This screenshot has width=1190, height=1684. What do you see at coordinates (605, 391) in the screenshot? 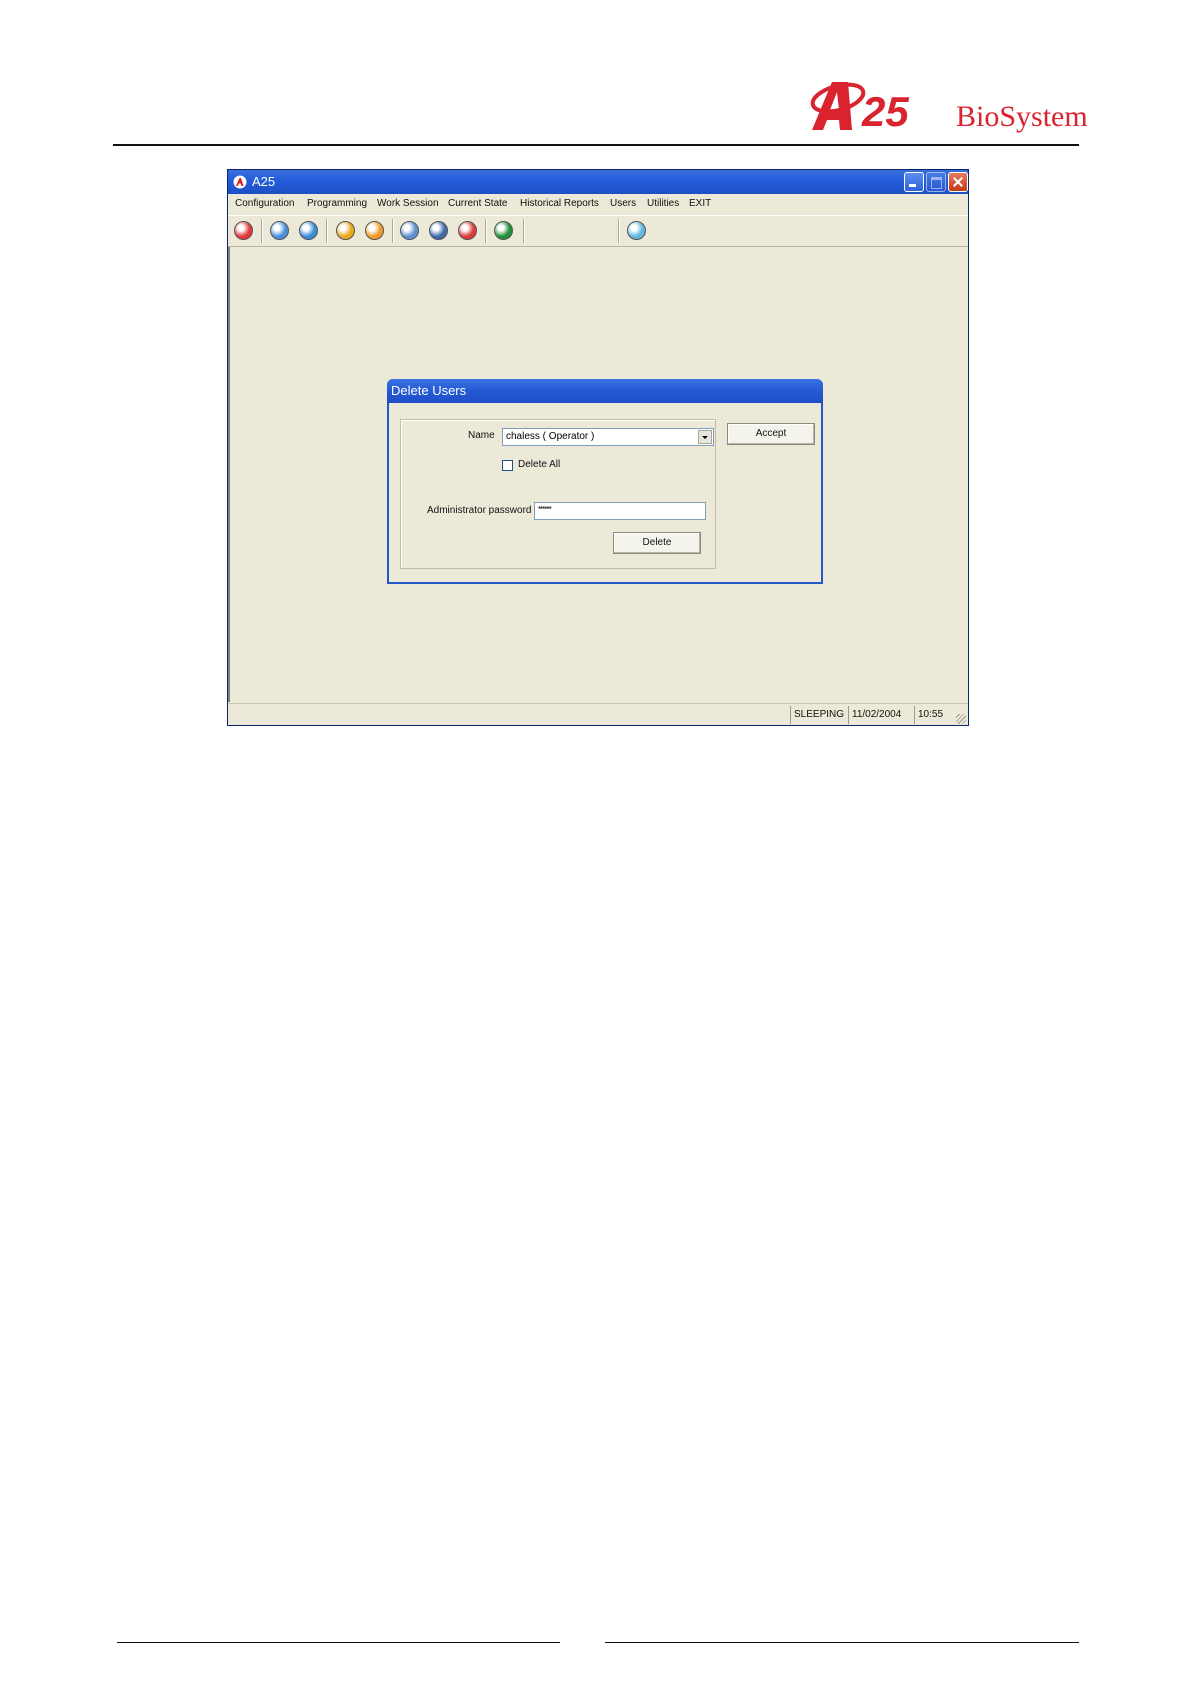
I see `dialog-title-bar: Delete Users` at bounding box center [605, 391].